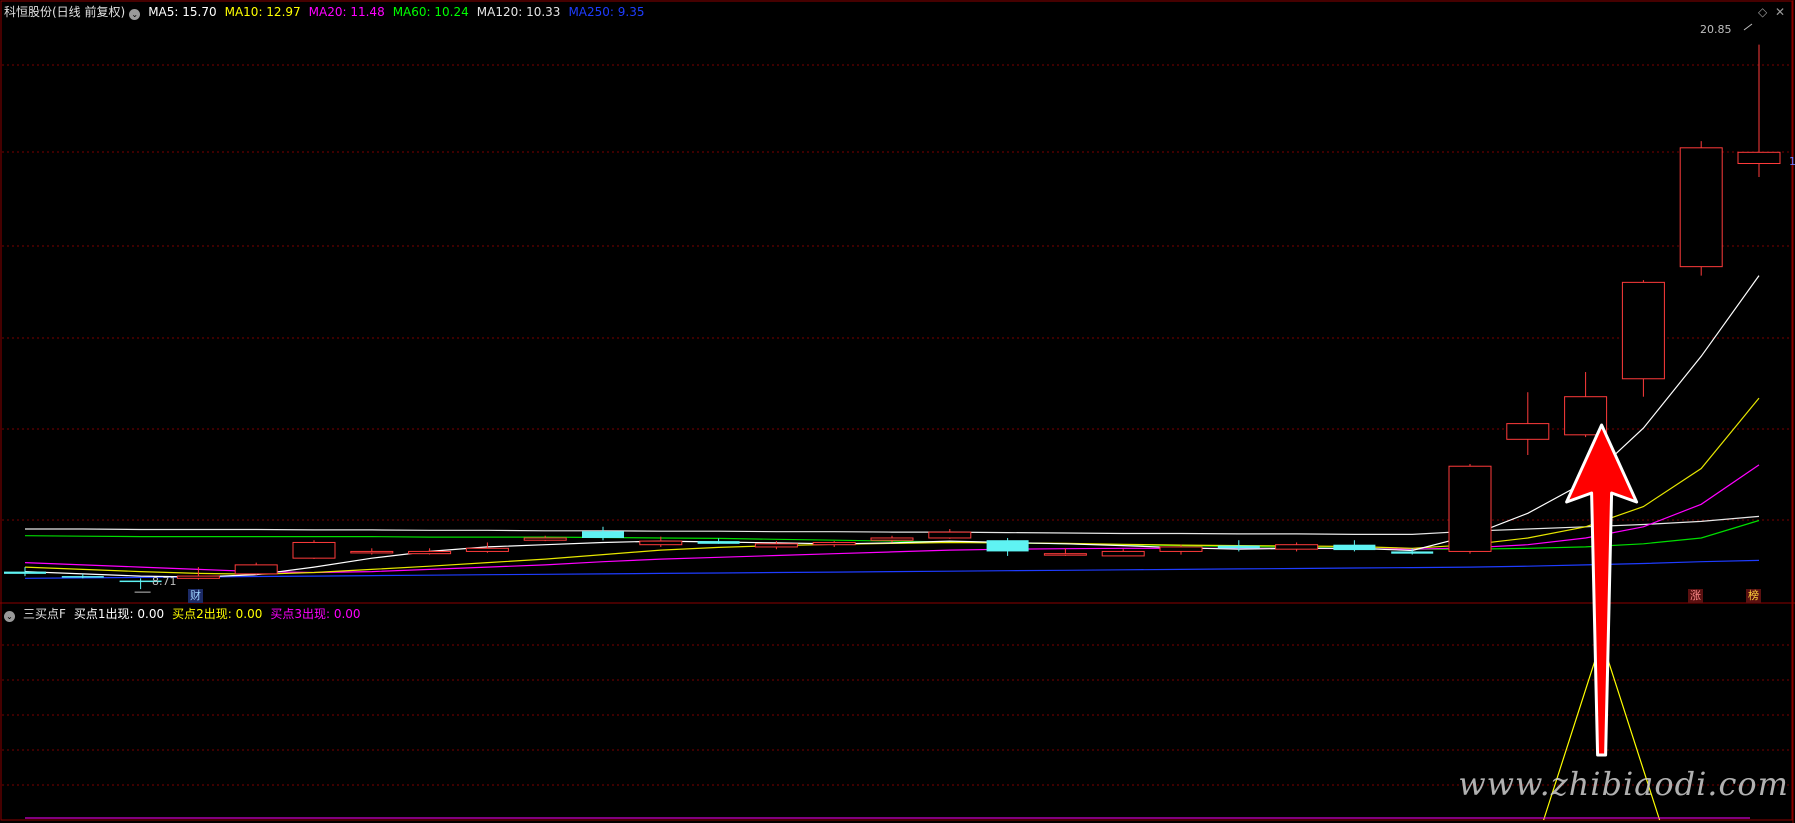 The height and width of the screenshot is (823, 1795). I want to click on ma20-line, so click(892, 519).